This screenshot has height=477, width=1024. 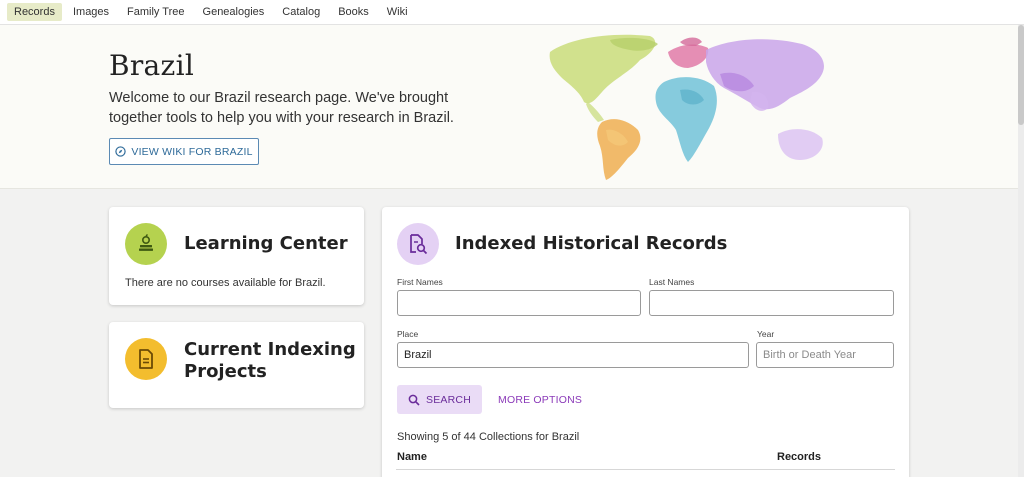 I want to click on indexing-projects-card: Current Indexing Projects, so click(x=236, y=365).